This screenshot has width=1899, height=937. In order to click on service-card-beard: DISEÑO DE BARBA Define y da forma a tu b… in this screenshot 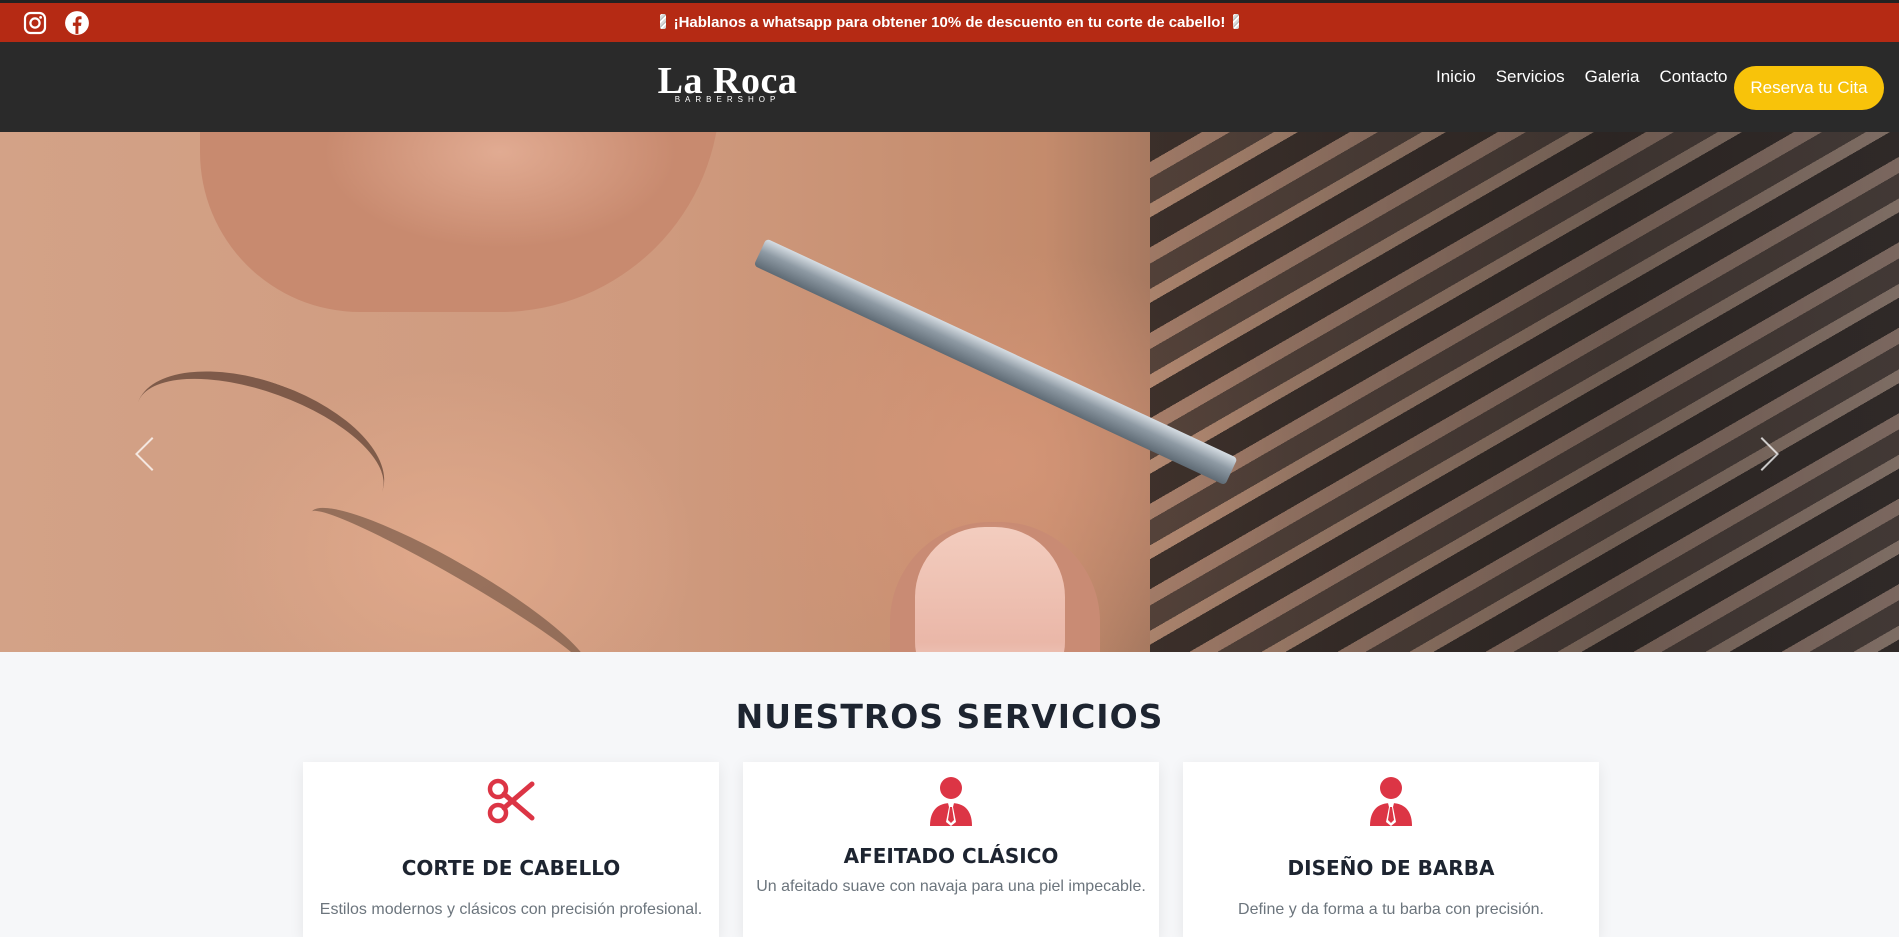, I will do `click(1391, 849)`.